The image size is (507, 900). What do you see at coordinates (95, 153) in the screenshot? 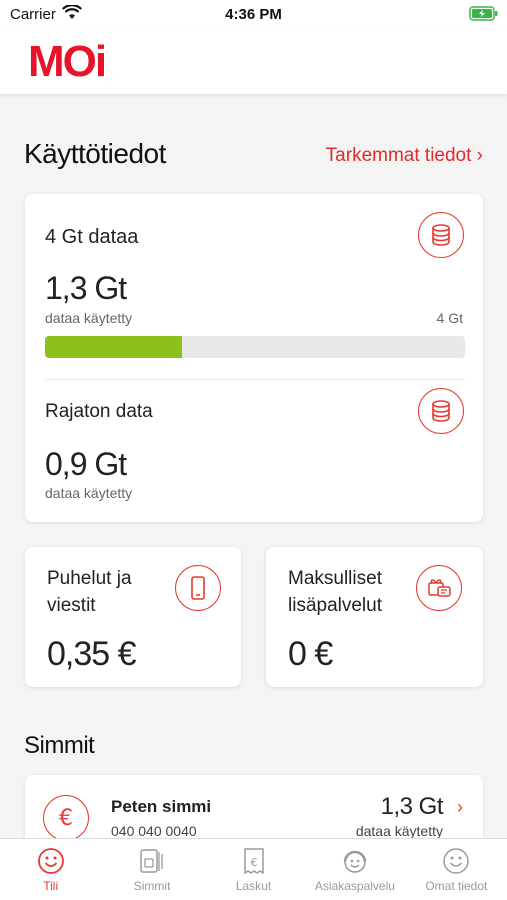
I see `usage-title: Käyttötiedot` at bounding box center [95, 153].